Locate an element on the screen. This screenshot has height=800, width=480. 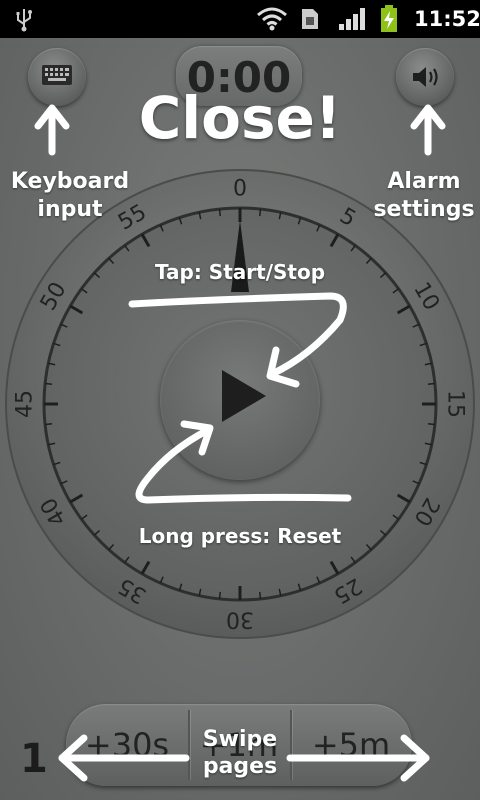
battery-charging-icon is located at coordinates (389, 18).